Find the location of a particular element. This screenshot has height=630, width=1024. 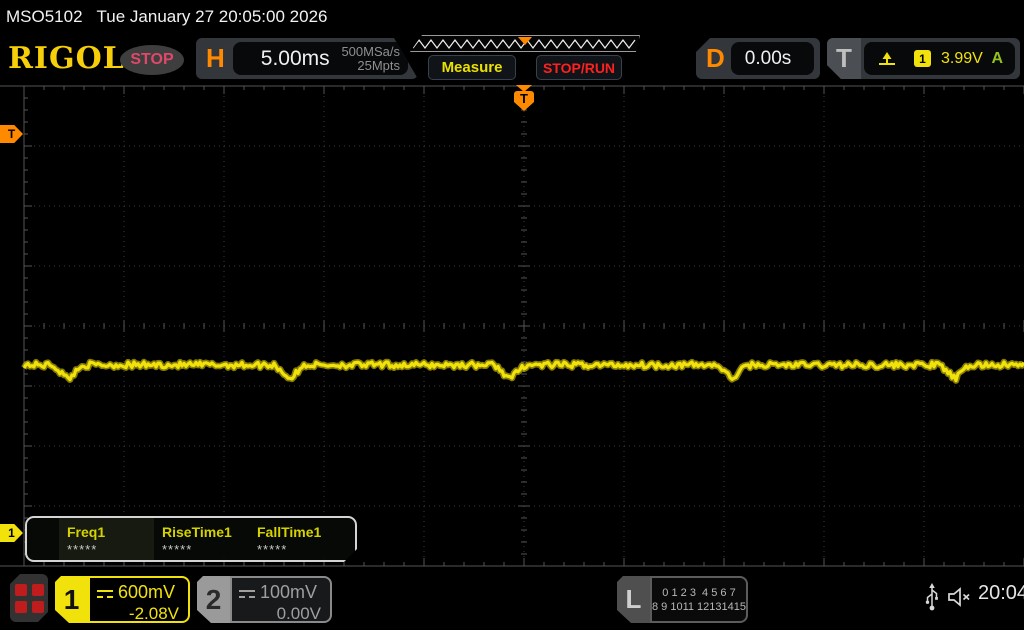

measurement-col-risetime: RiseTime1 ***** is located at coordinates (201, 539).